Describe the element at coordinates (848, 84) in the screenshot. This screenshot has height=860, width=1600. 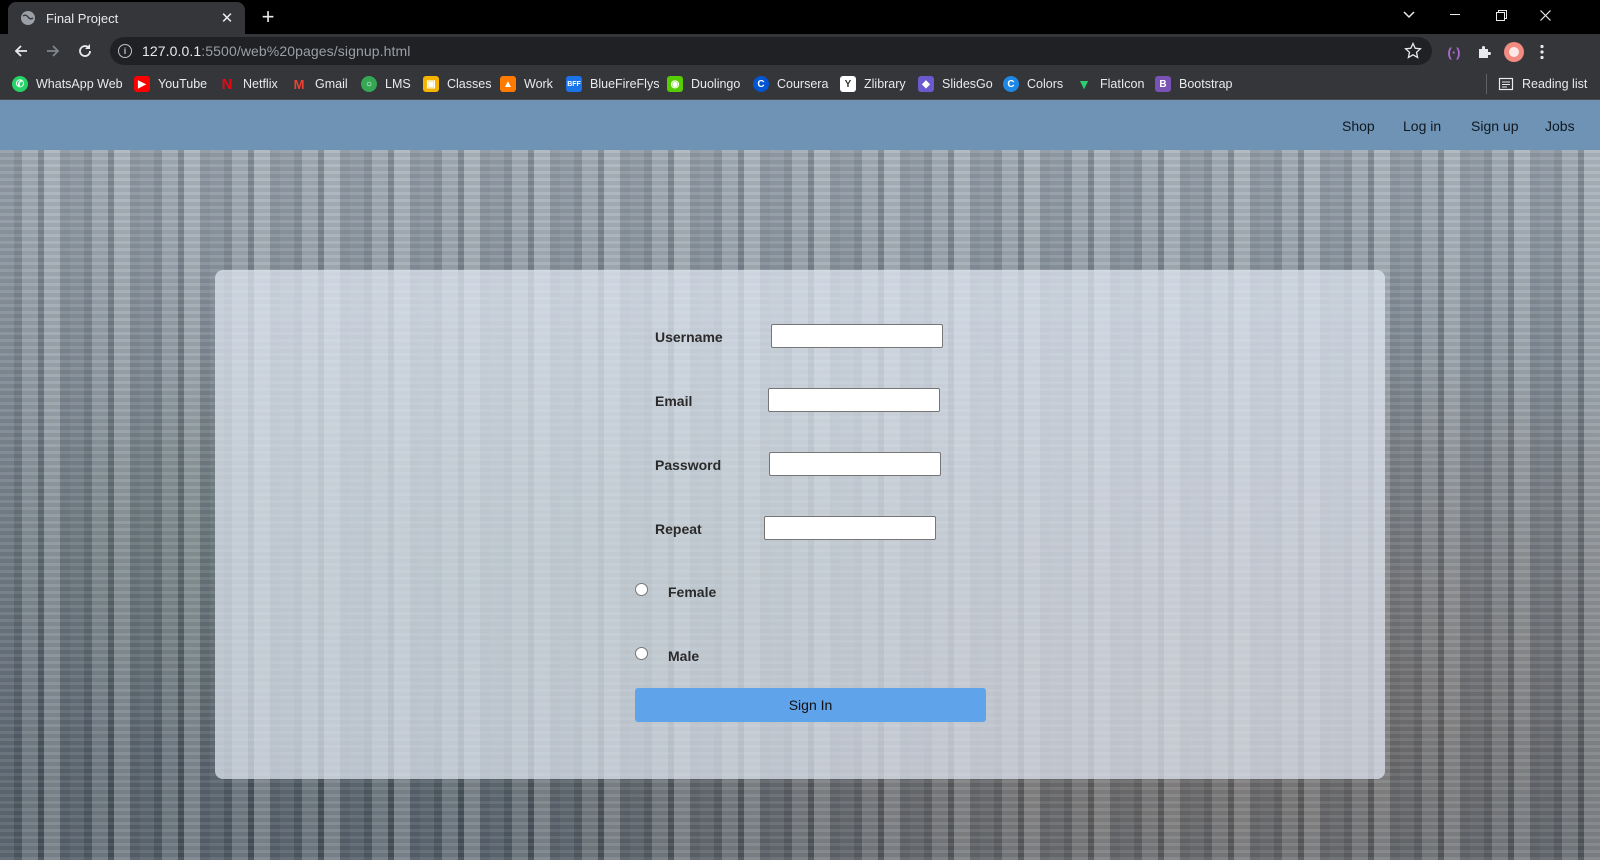
I see `zlibrary-icon: Y` at that location.